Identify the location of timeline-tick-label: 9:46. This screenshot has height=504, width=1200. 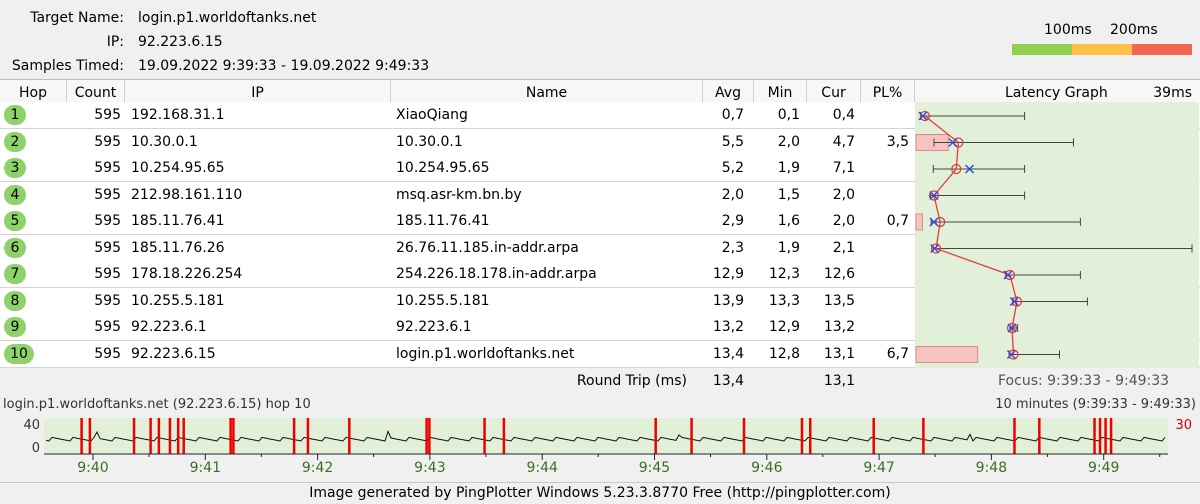
(767, 468).